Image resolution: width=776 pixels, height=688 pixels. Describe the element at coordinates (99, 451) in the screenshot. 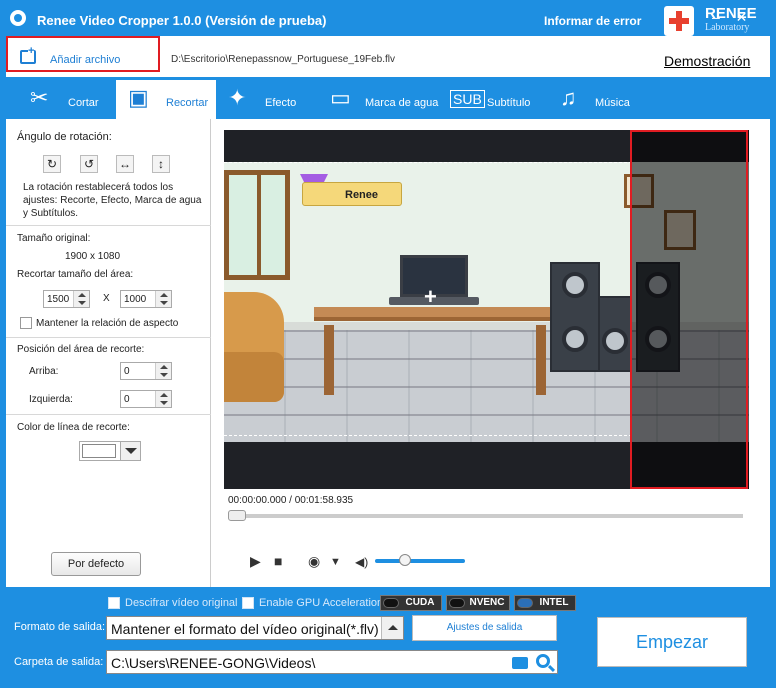

I see `color-swatch` at that location.